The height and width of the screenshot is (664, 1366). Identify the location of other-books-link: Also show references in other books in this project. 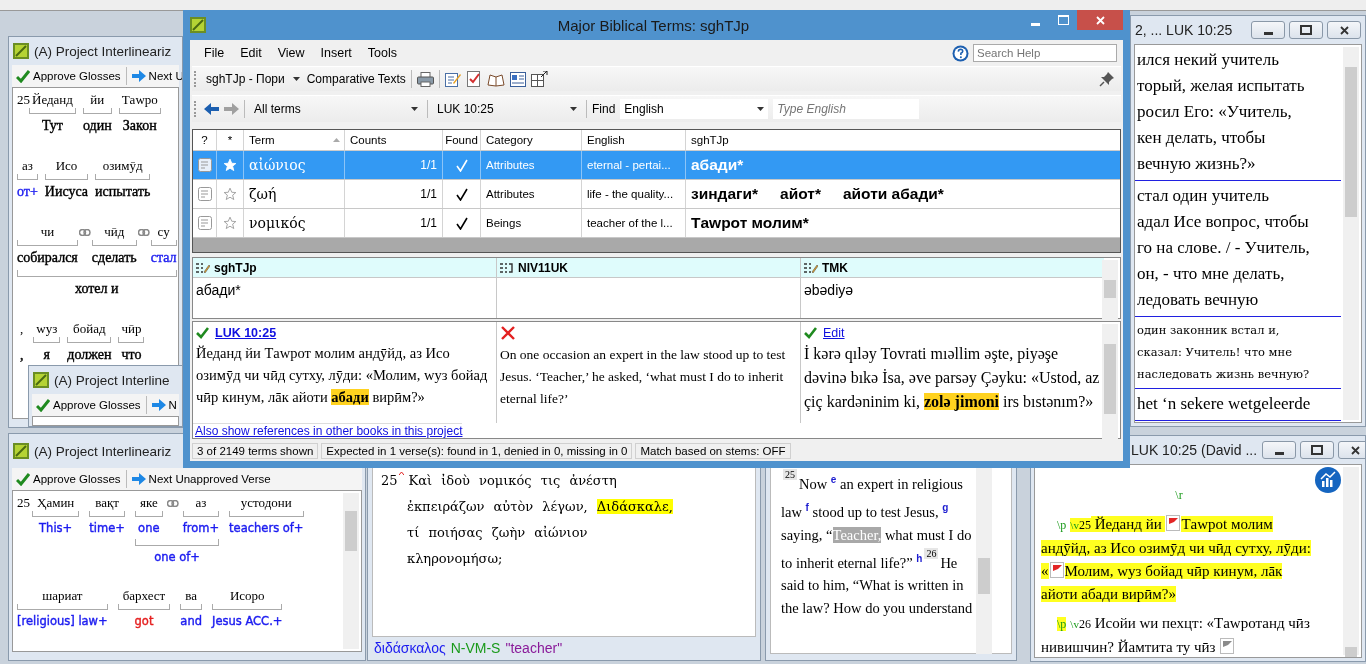
(328, 430).